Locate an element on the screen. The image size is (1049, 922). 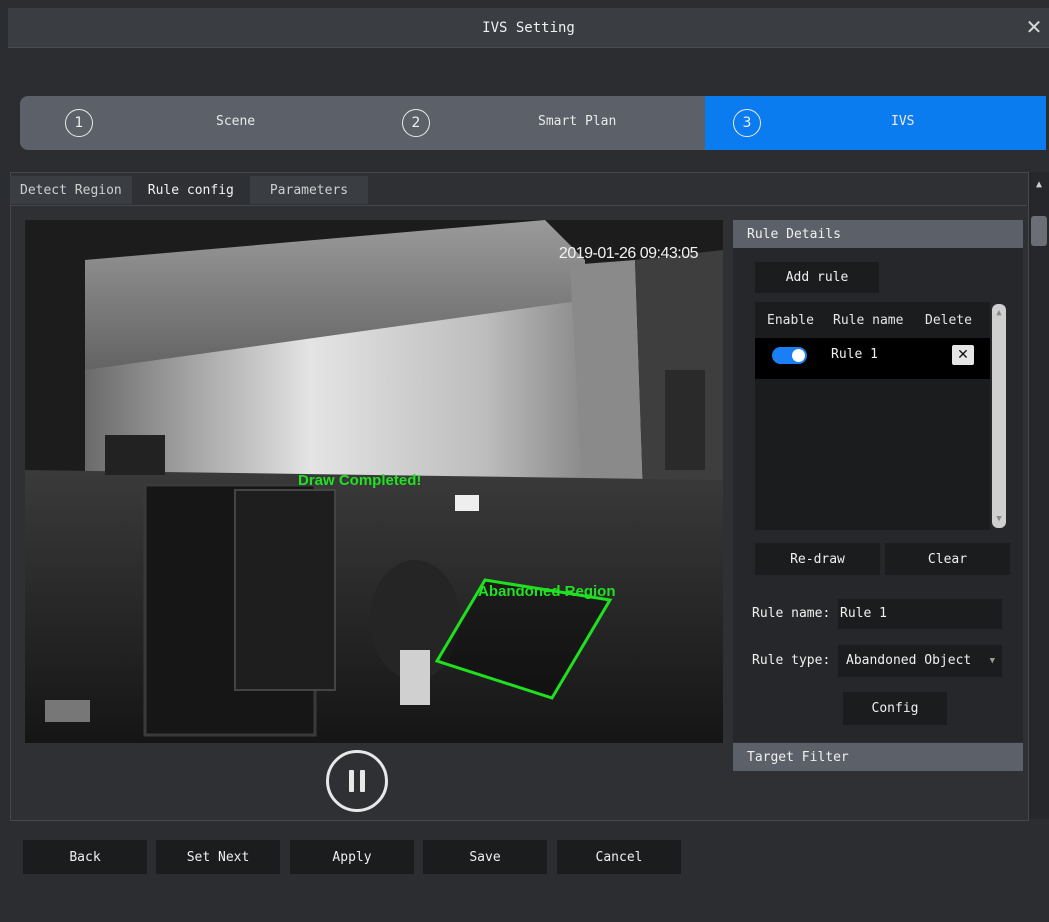
step-scene: 1 Scene is located at coordinates (191, 123).